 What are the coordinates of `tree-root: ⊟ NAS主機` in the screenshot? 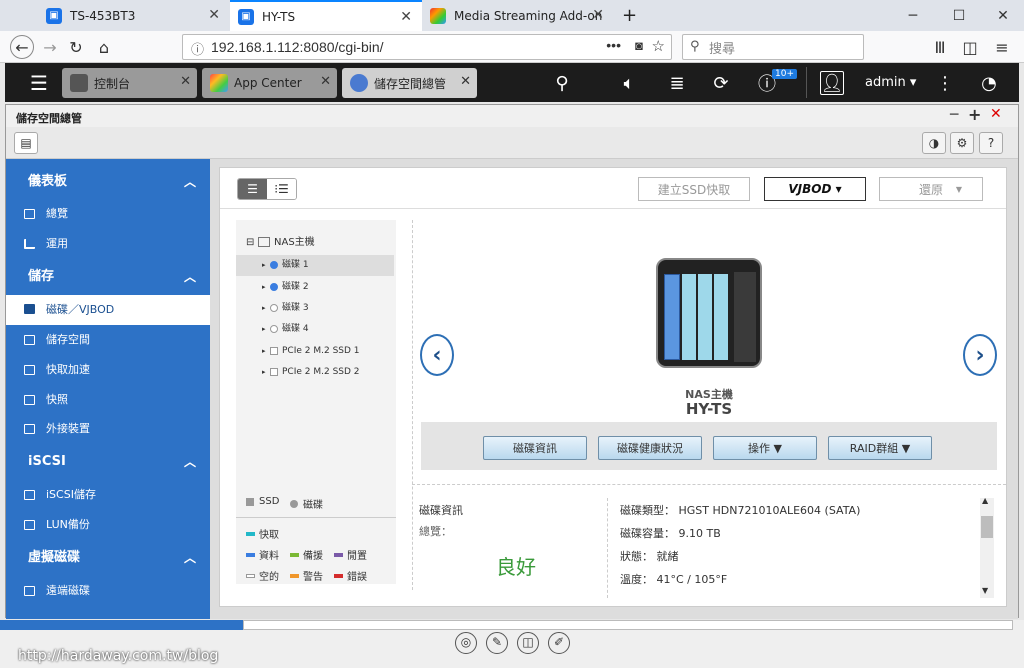 It's located at (315, 242).